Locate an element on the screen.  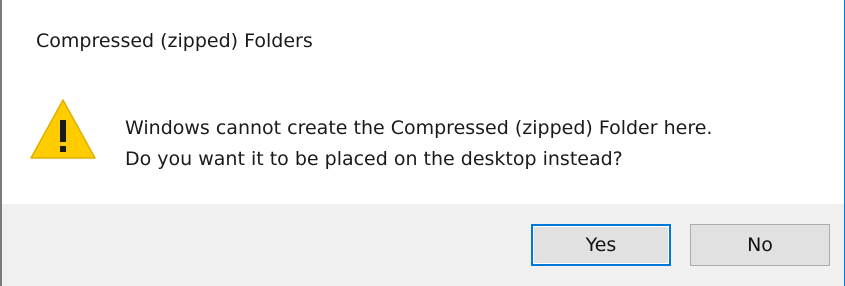
warning-icon is located at coordinates (63, 129).